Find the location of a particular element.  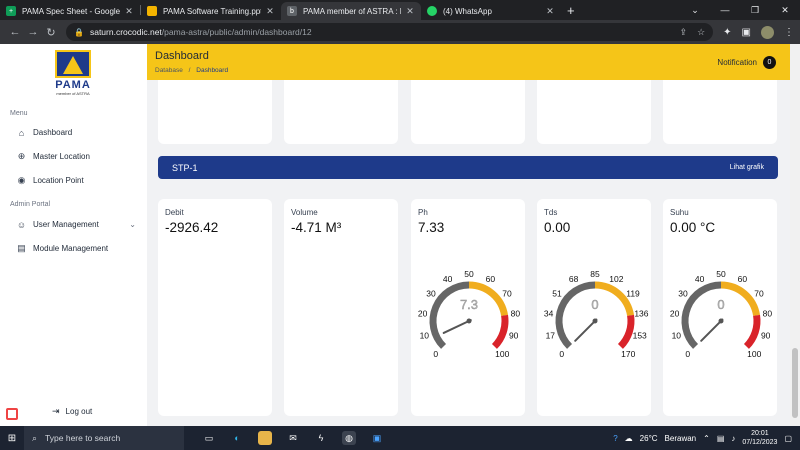

pin-icon: ◉ is located at coordinates (21, 180).